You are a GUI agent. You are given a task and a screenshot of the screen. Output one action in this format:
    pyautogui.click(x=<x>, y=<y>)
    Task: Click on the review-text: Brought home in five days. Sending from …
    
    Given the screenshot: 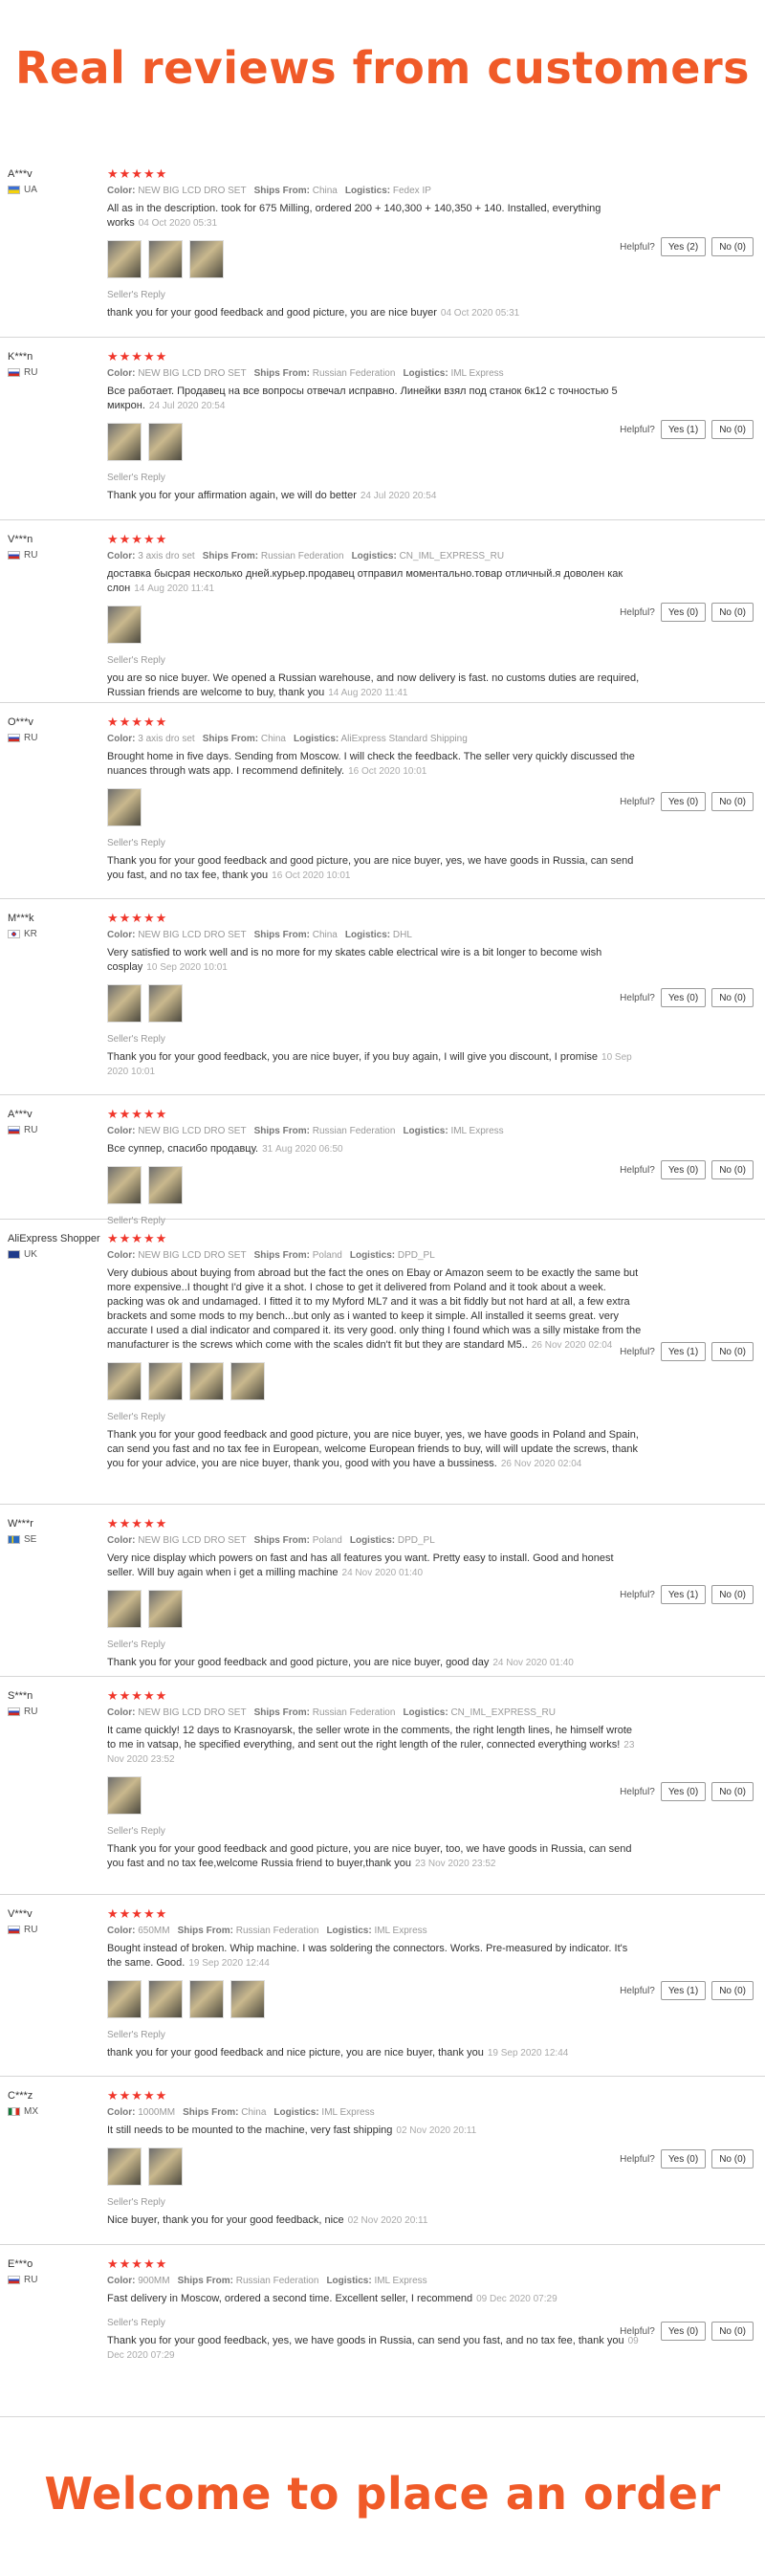 What is the action you would take?
    pyautogui.click(x=375, y=764)
    